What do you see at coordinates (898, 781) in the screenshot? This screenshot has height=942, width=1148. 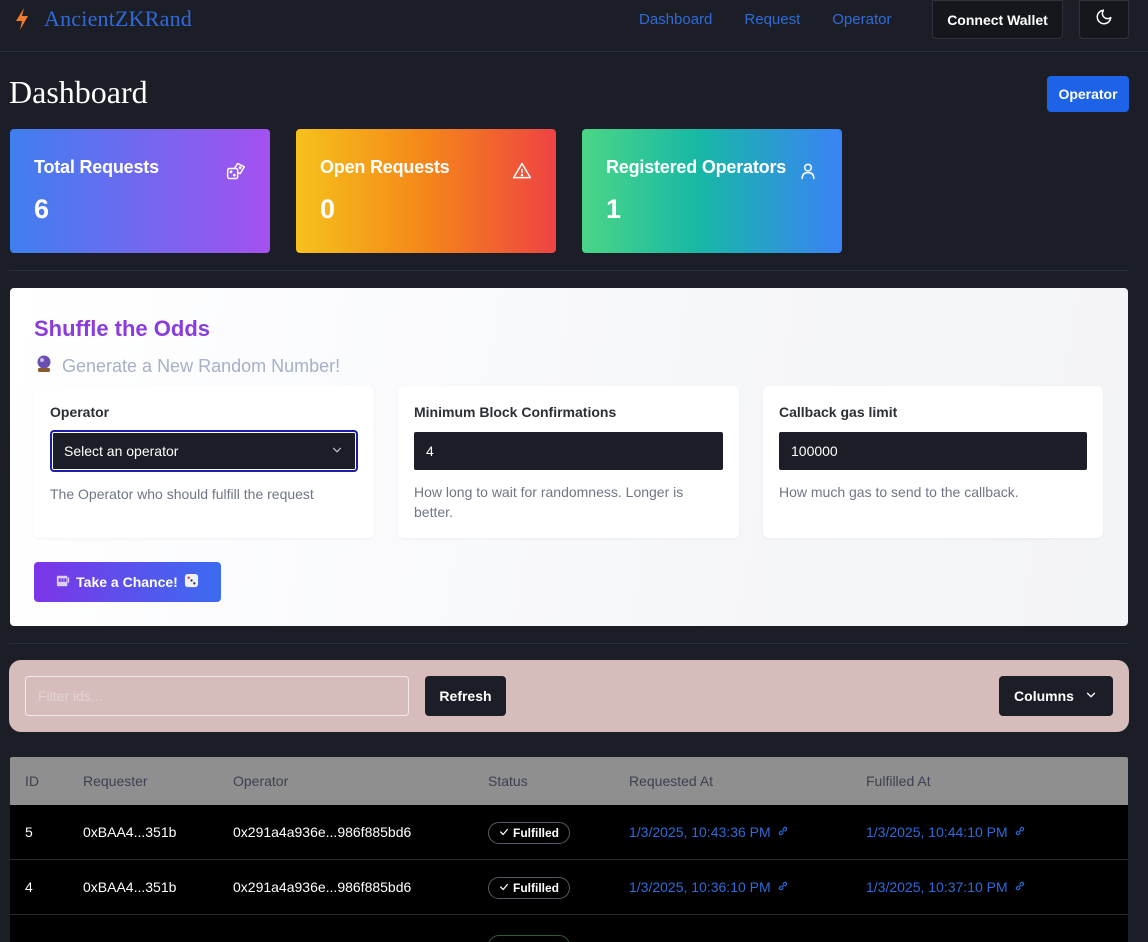 I see `column-header-fulfilled-at: Fulfilled At` at bounding box center [898, 781].